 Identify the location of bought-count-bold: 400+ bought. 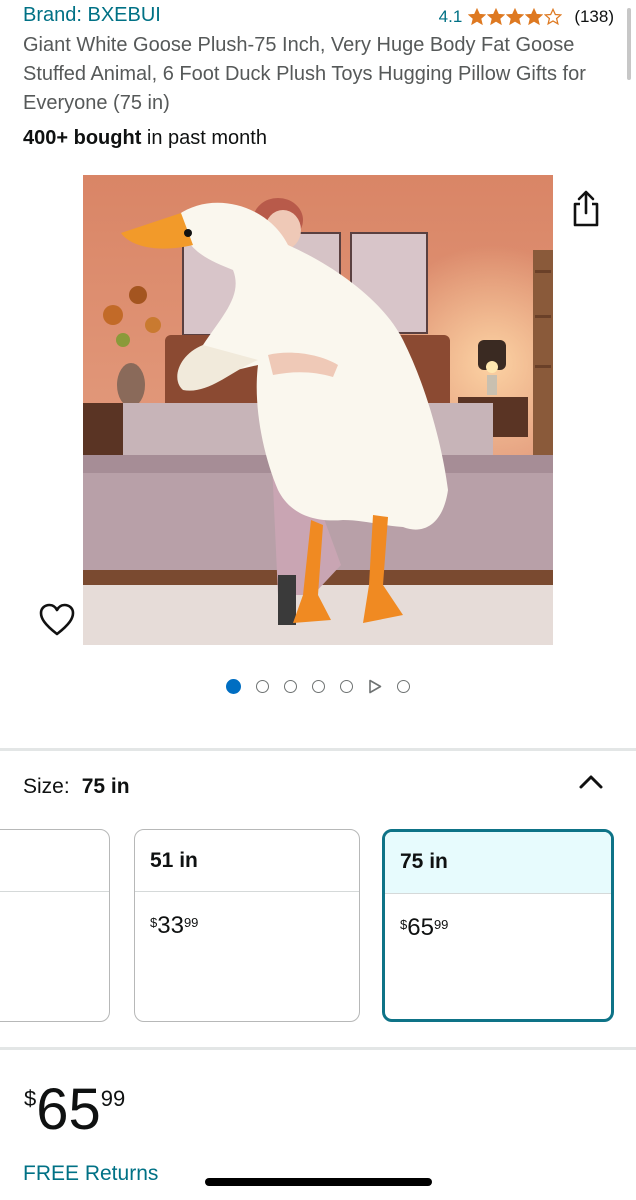
(82, 138).